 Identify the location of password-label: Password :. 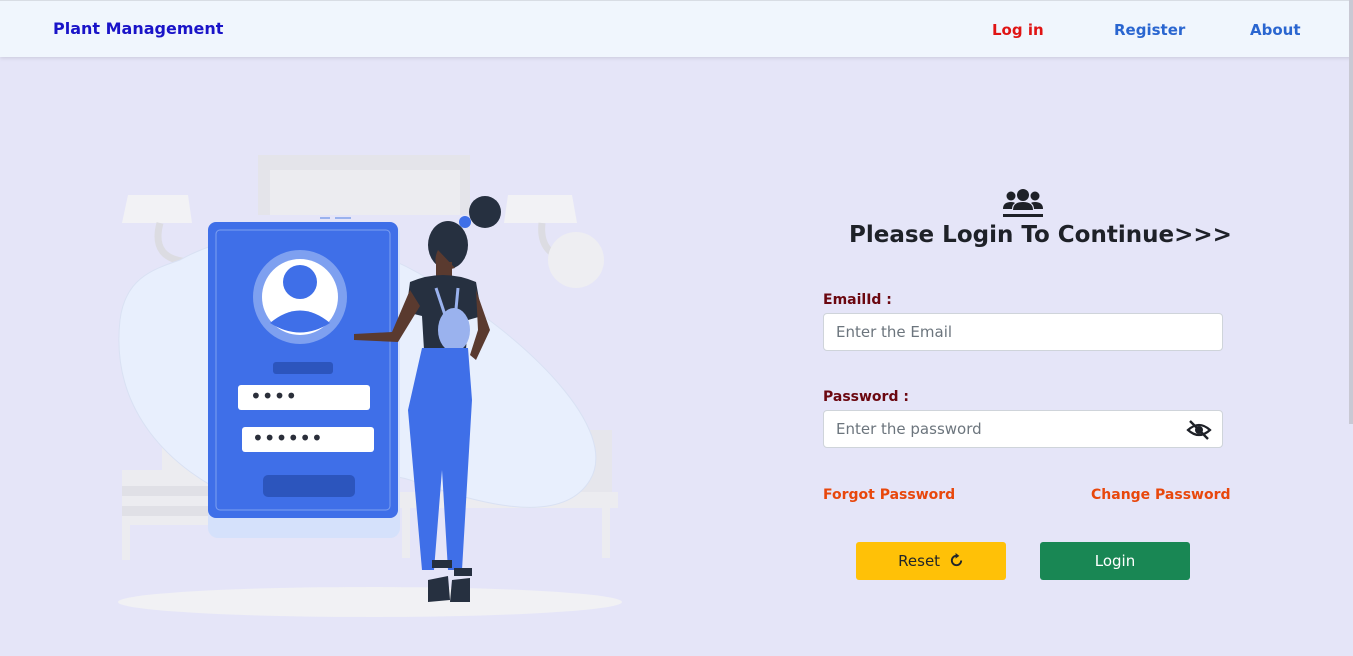
(866, 397).